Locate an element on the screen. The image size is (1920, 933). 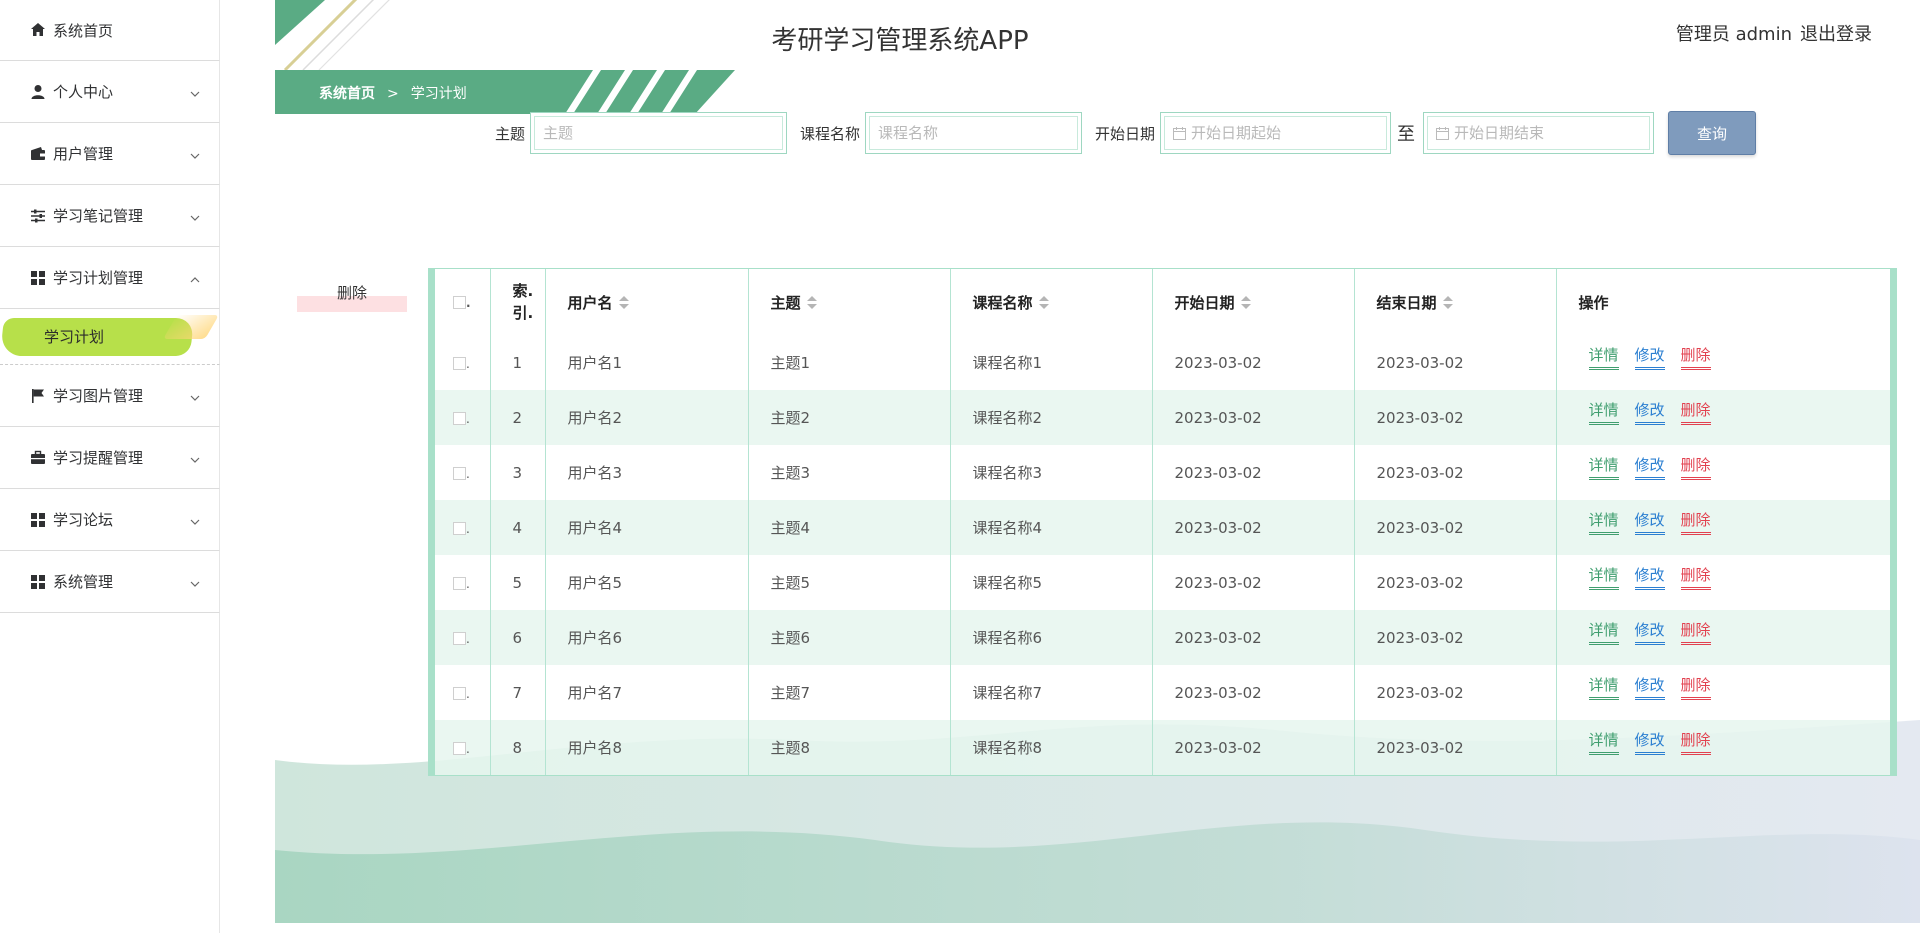
query-button: 查询 is located at coordinates (1712, 133).